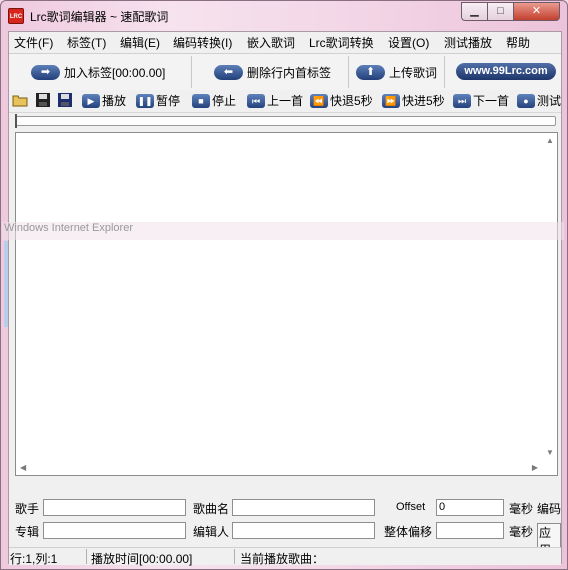 The image size is (568, 570). Describe the element at coordinates (285, 121) in the screenshot. I see `seek-slider` at that location.